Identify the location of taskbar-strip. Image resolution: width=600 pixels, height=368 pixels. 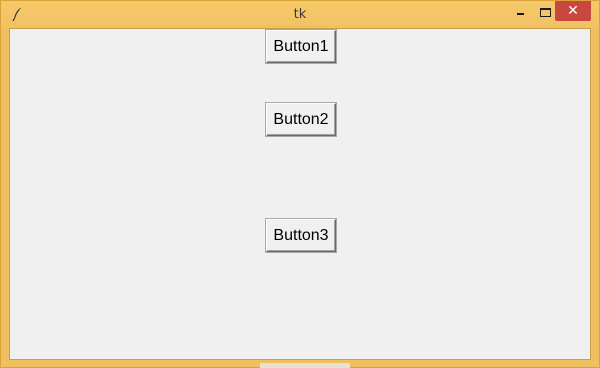
(305, 365).